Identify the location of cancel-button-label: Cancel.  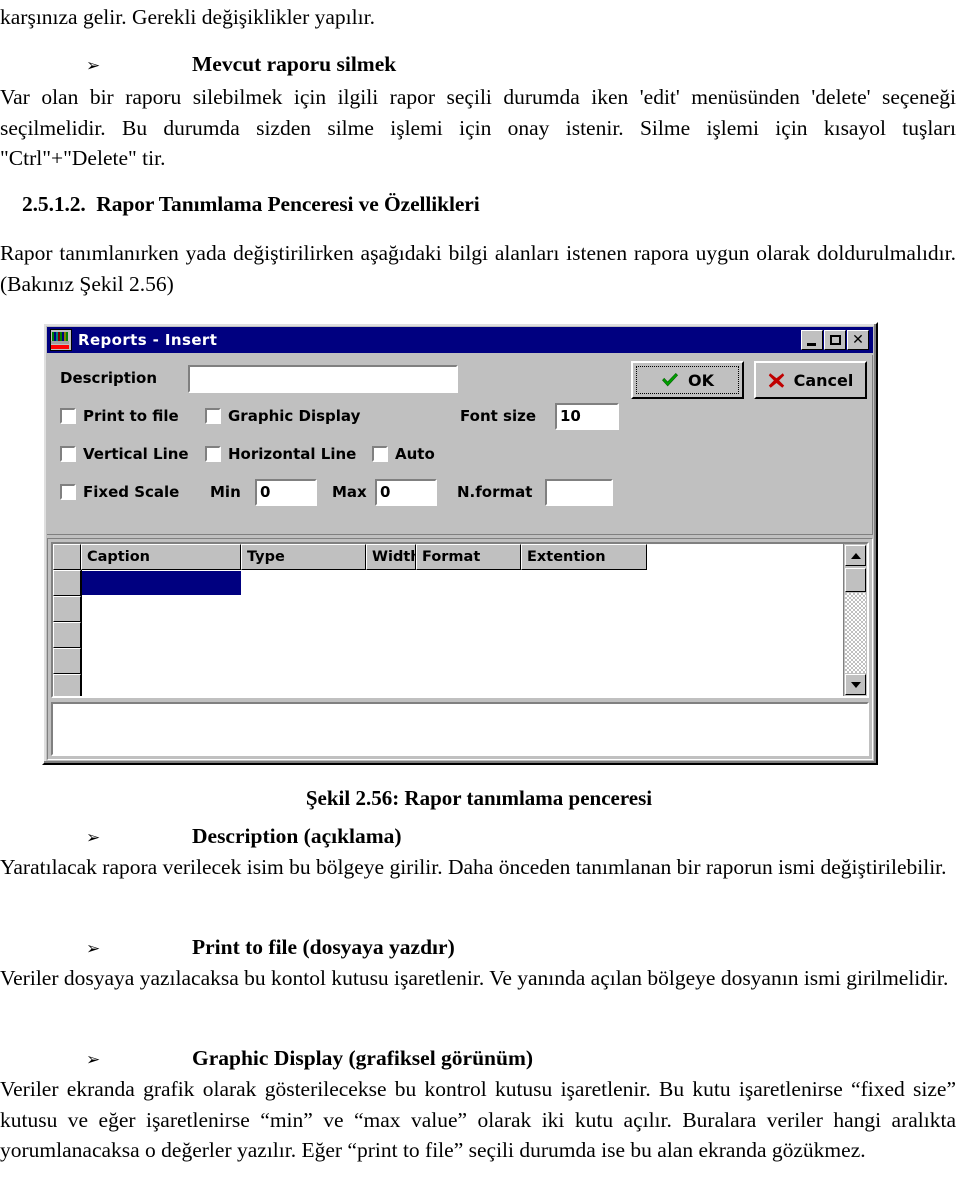
(823, 380).